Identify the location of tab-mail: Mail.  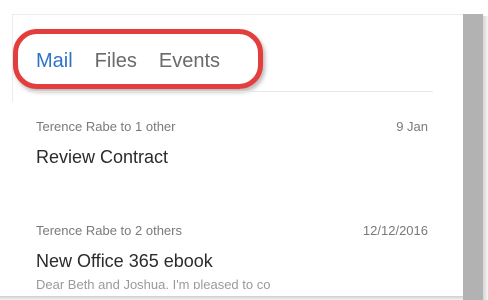
(54, 61).